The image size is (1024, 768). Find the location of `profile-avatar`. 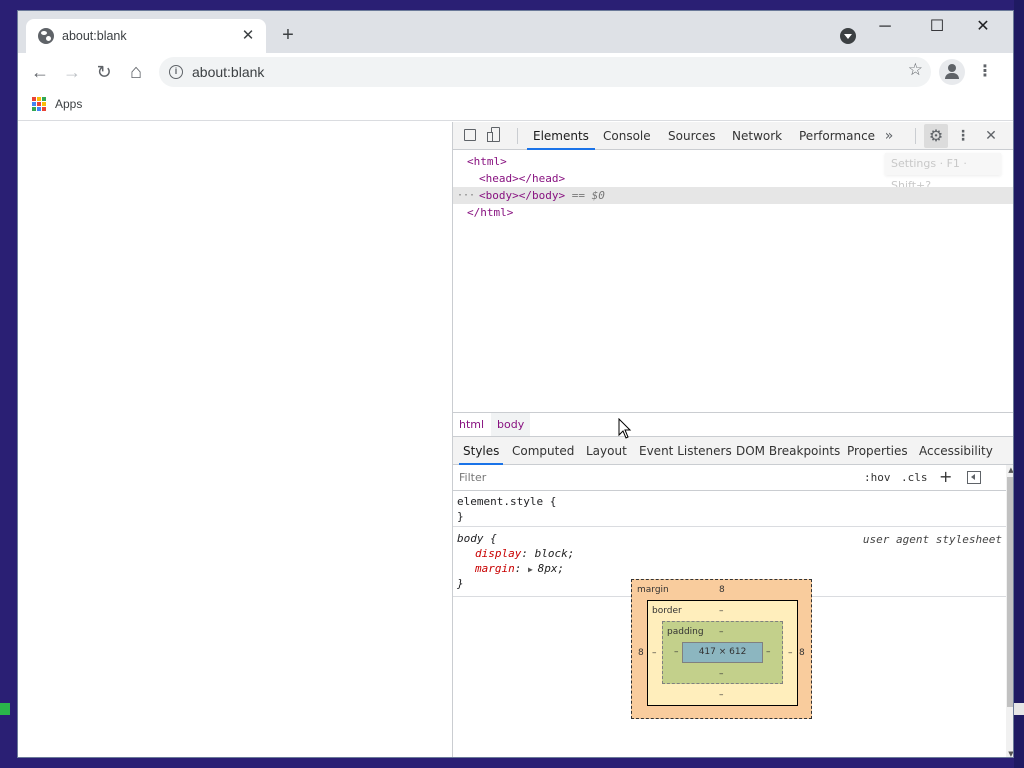

profile-avatar is located at coordinates (952, 72).